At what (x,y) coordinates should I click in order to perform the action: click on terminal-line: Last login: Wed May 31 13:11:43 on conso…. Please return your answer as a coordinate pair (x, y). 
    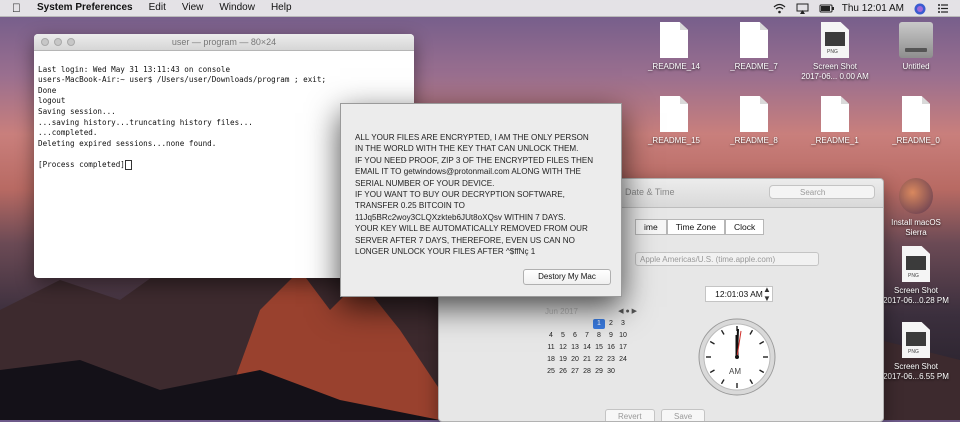
    Looking at the image, I should click on (134, 69).